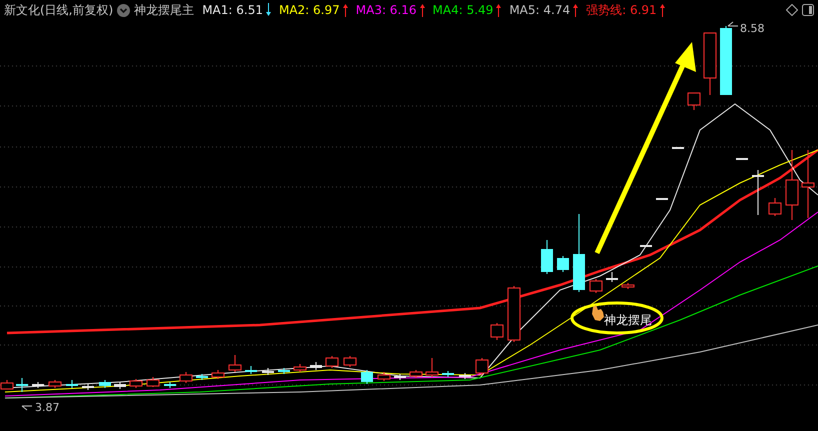 Image resolution: width=818 pixels, height=431 pixels. Describe the element at coordinates (752, 28) in the screenshot. I see `high-price-label: 8.58` at that location.